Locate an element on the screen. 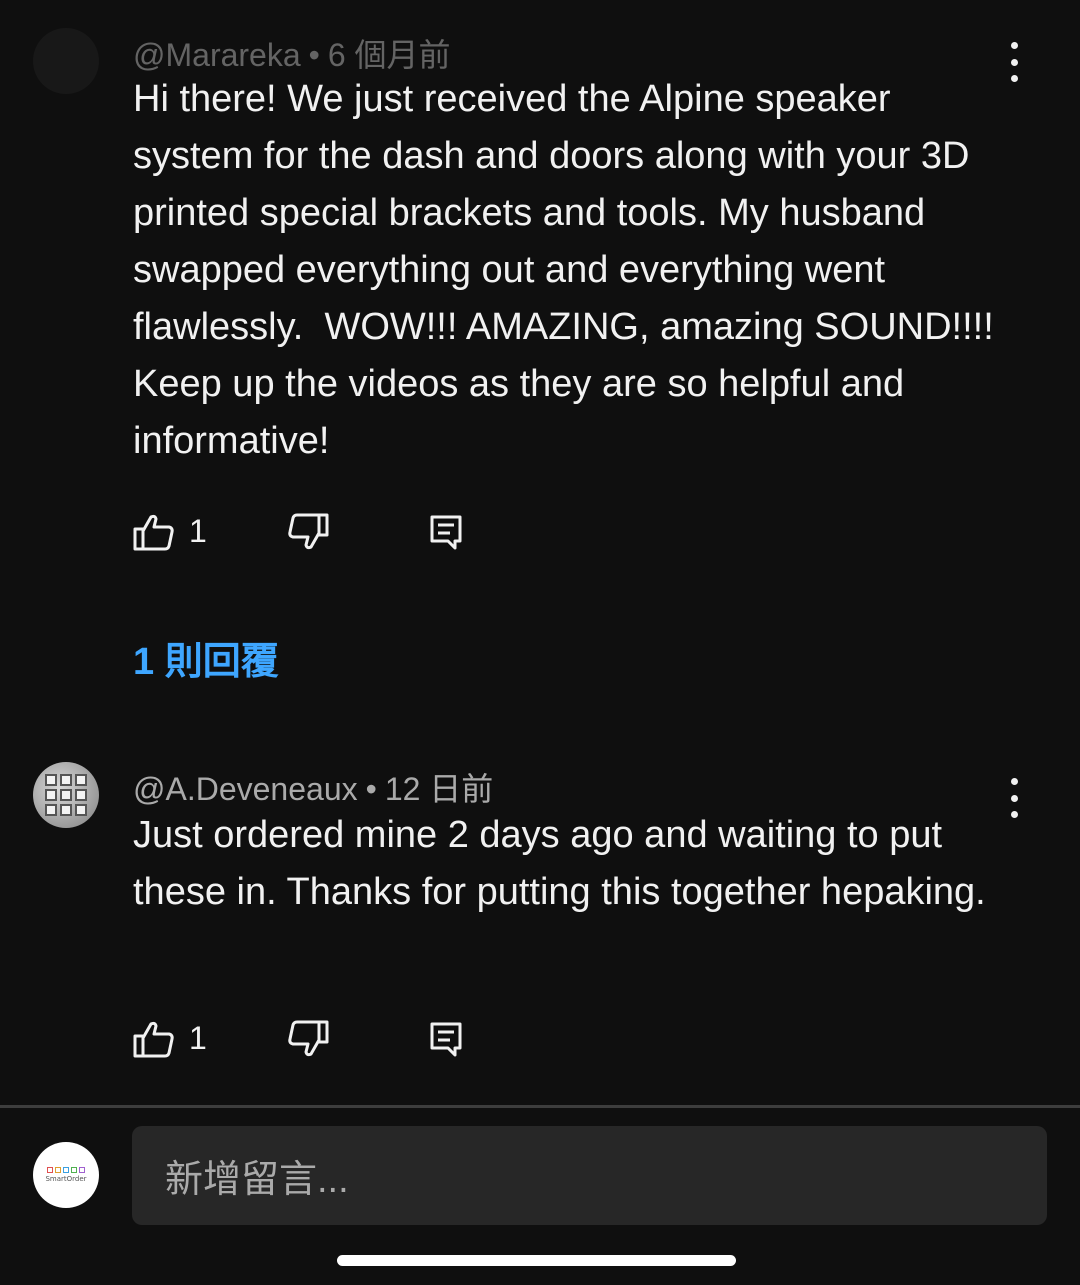 Image resolution: width=1080 pixels, height=1285 pixels. comment-time: 12 日前 is located at coordinates (439, 789).